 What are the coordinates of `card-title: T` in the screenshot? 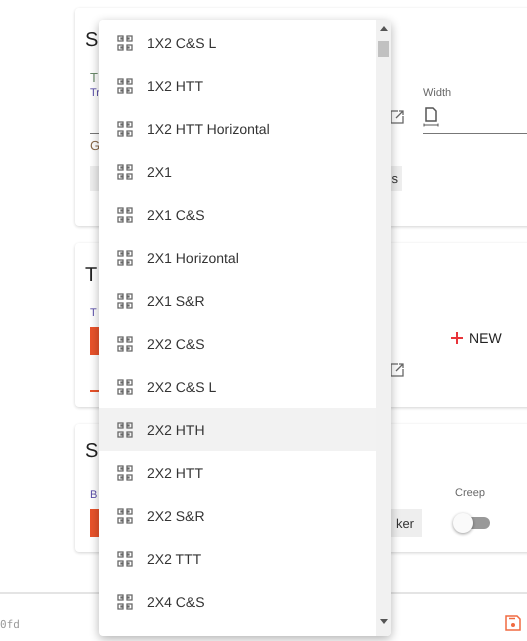 It's located at (91, 275).